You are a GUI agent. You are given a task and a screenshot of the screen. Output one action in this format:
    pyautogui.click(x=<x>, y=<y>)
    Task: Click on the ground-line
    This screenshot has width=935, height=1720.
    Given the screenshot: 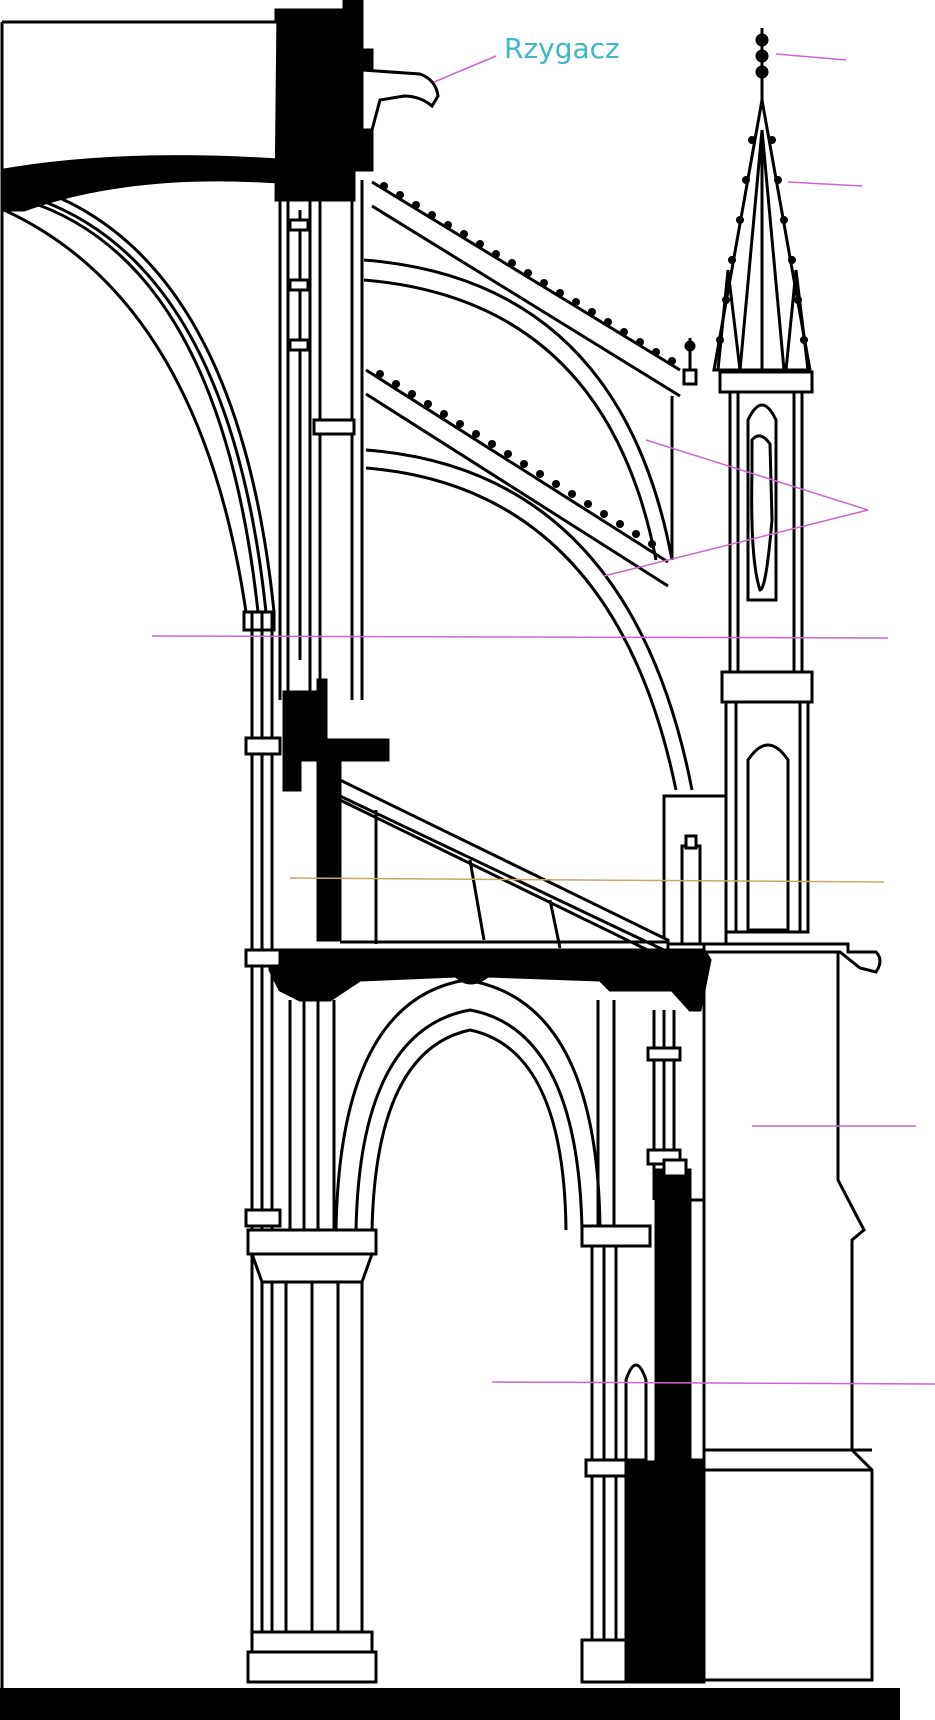 What is the action you would take?
    pyautogui.click(x=450, y=1704)
    